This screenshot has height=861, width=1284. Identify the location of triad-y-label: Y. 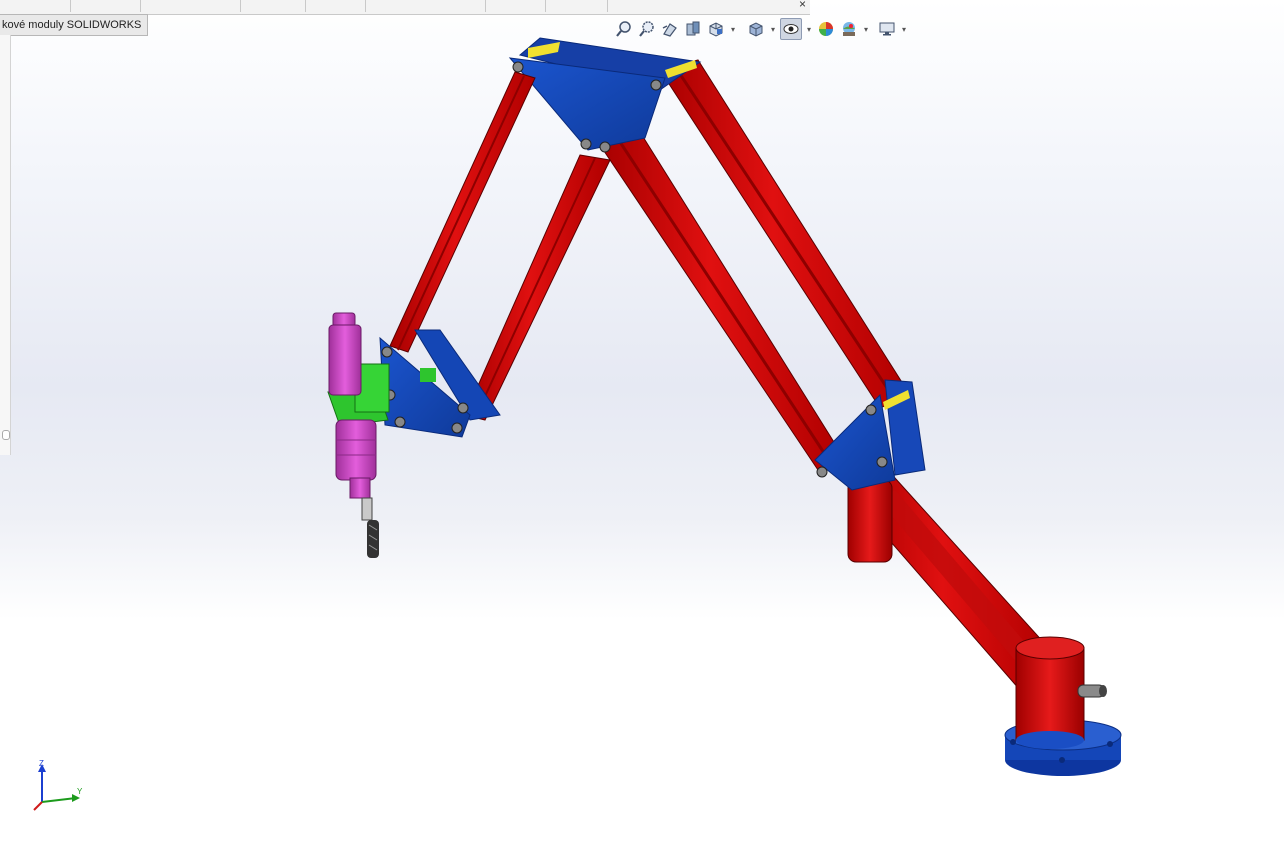
(80, 791).